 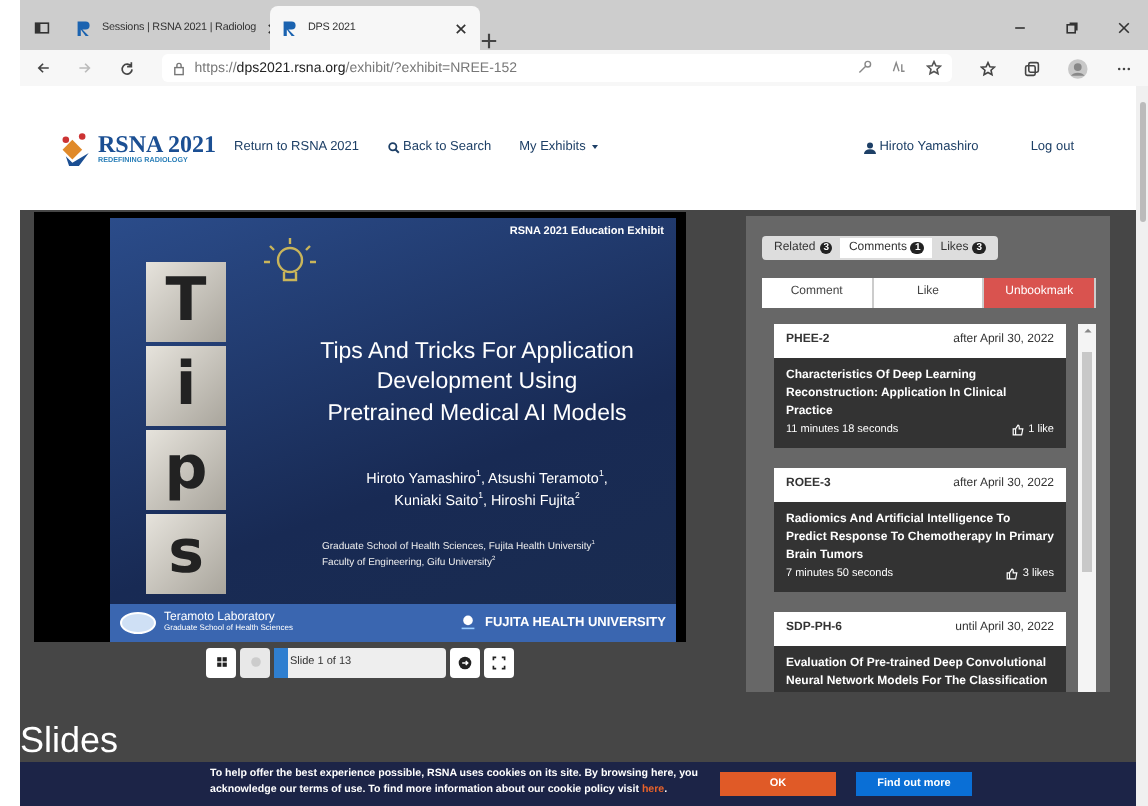 I want to click on section-title: Slides, so click(x=70, y=742).